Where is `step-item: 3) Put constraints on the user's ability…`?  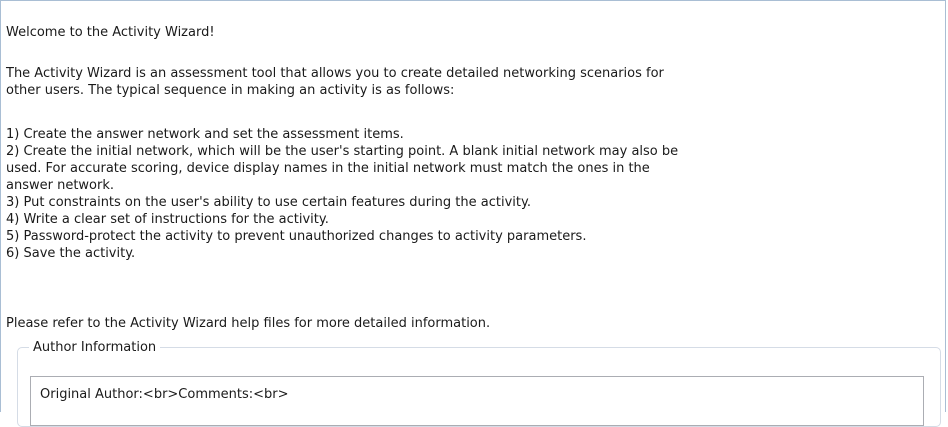 step-item: 3) Put constraints on the user's ability… is located at coordinates (268, 202).